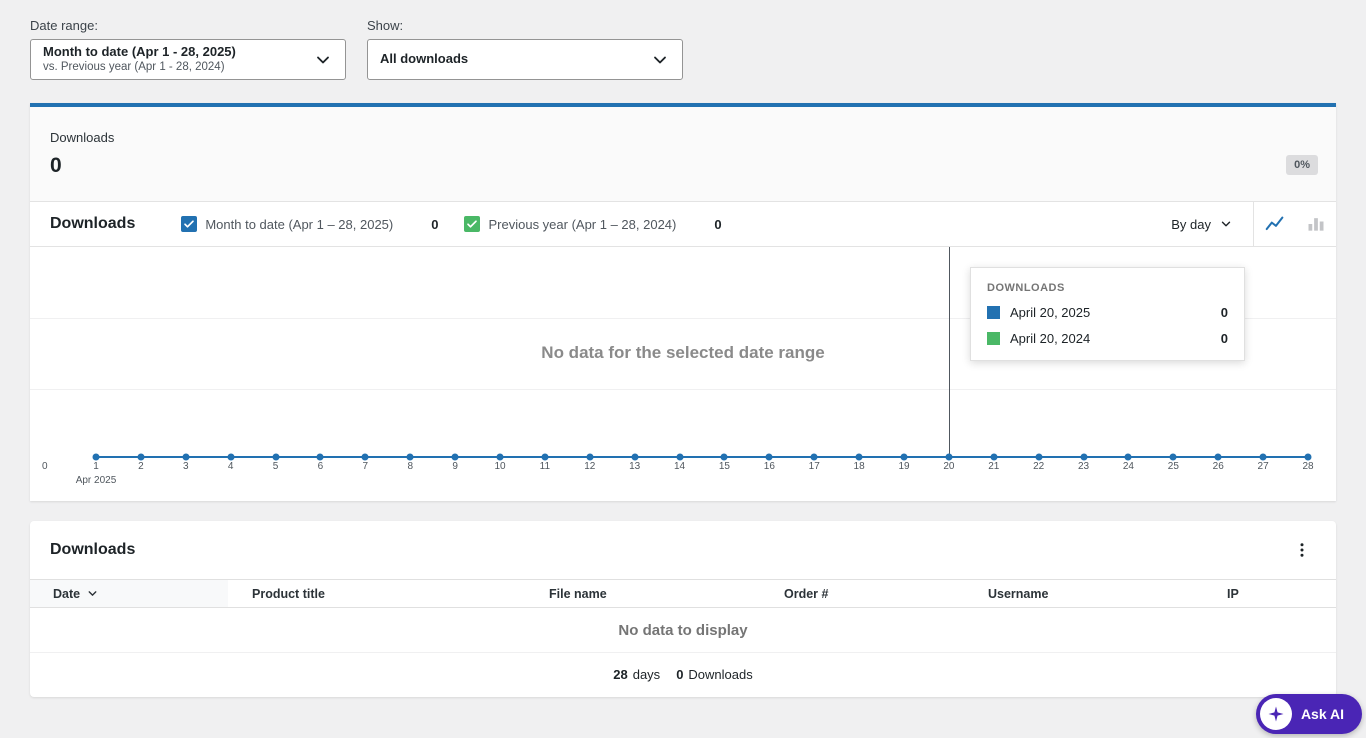 Image resolution: width=1366 pixels, height=738 pixels. What do you see at coordinates (1322, 714) in the screenshot?
I see `ask-ai-label: Ask AI` at bounding box center [1322, 714].